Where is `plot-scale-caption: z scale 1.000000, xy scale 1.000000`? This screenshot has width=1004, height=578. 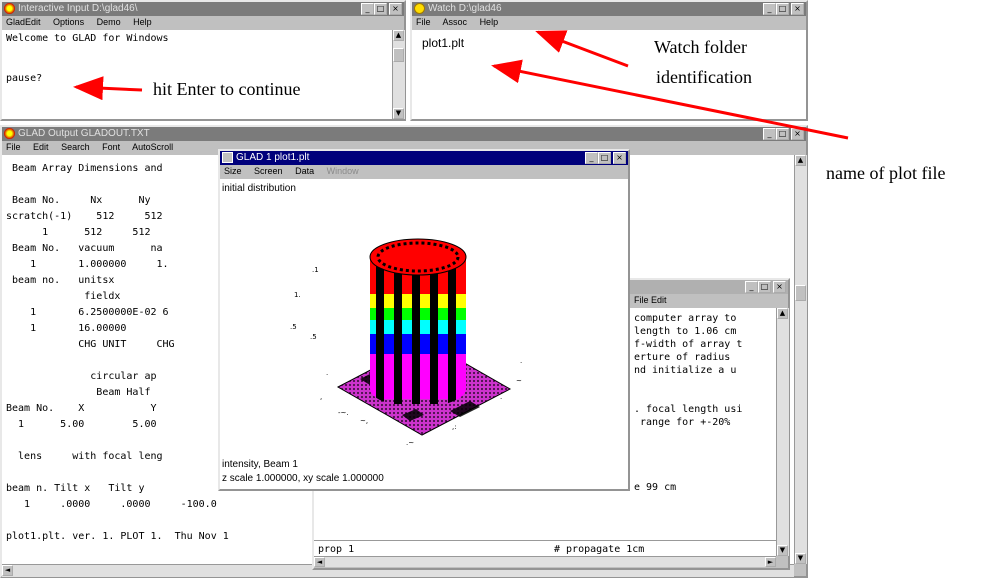 plot-scale-caption: z scale 1.000000, xy scale 1.000000 is located at coordinates (303, 478).